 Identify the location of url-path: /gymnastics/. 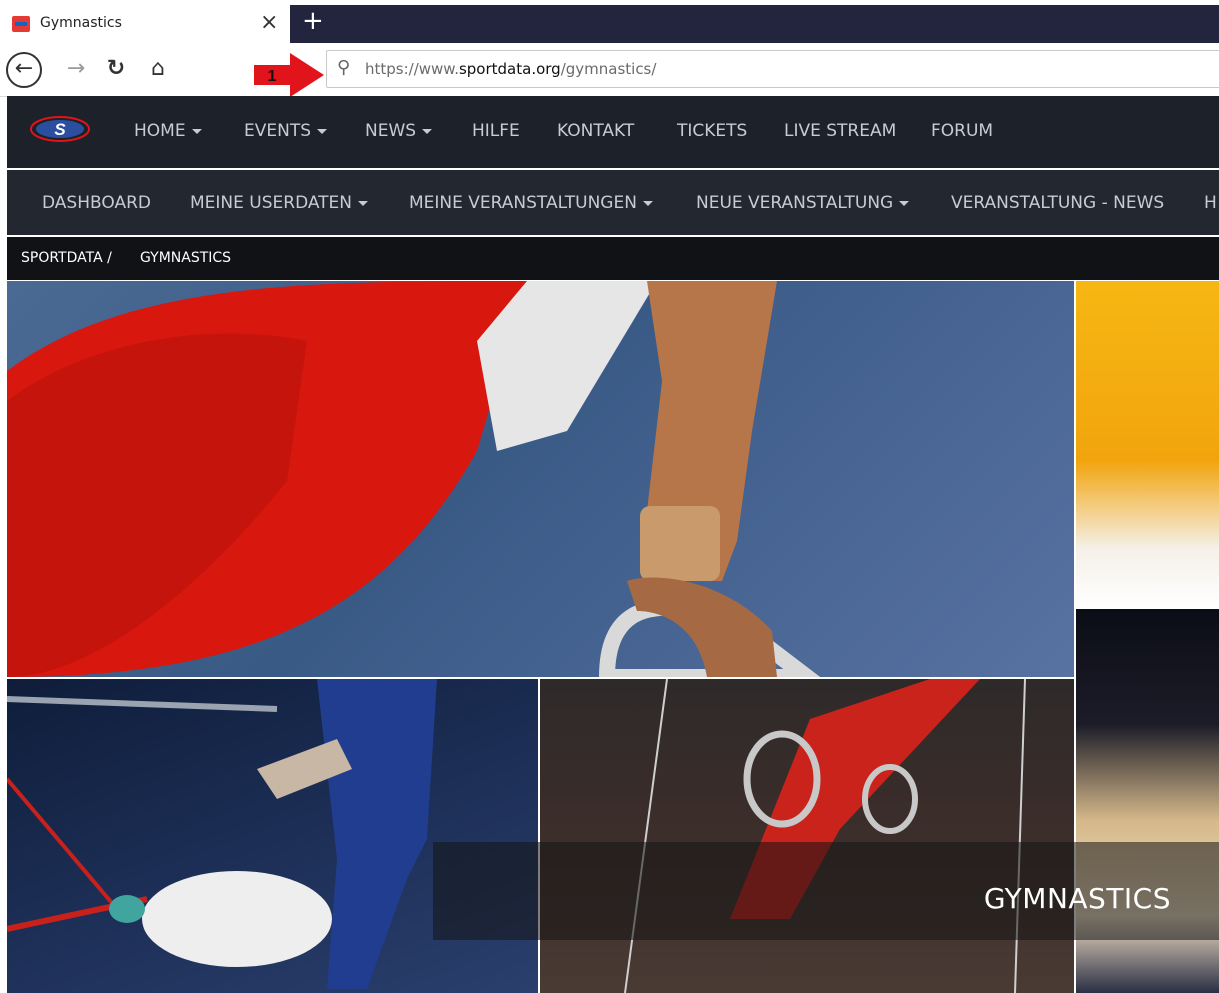
(608, 69).